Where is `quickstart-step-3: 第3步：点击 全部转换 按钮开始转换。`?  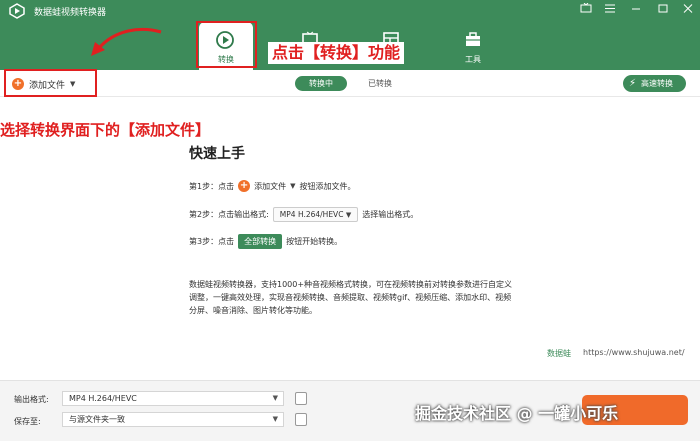 quickstart-step-3: 第3步：点击 全部转换 按钮开始转换。 is located at coordinates (265, 241).